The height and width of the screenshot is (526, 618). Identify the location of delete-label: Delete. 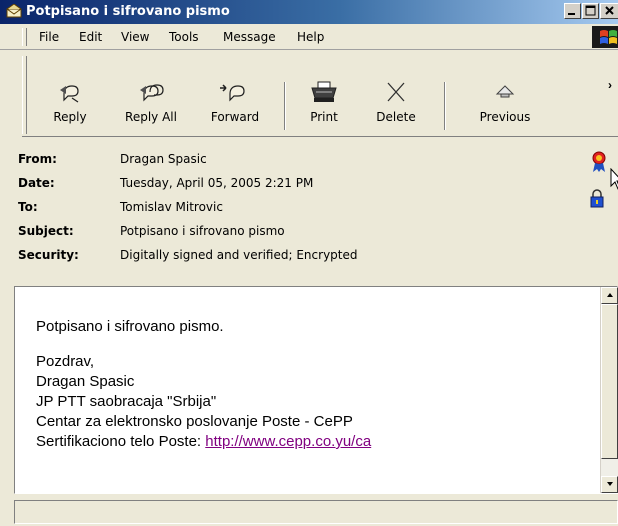
(396, 117).